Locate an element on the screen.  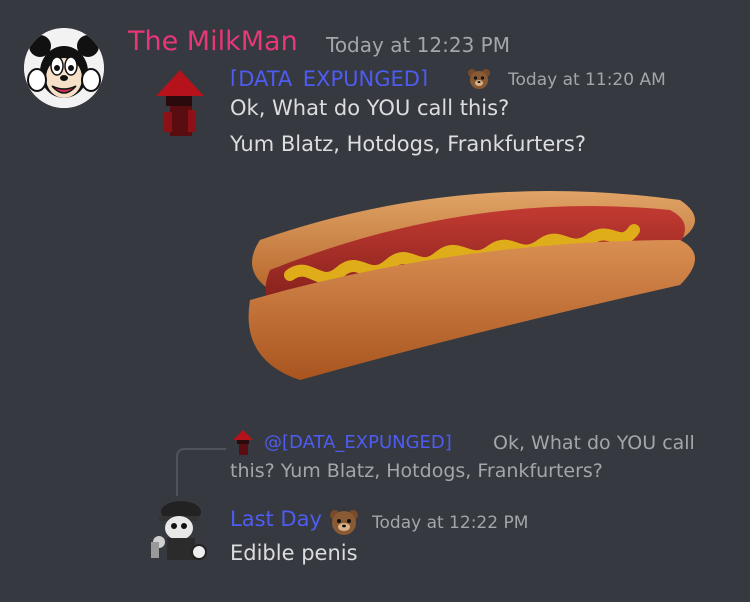
avatar-last-day is located at coordinates (178, 531).